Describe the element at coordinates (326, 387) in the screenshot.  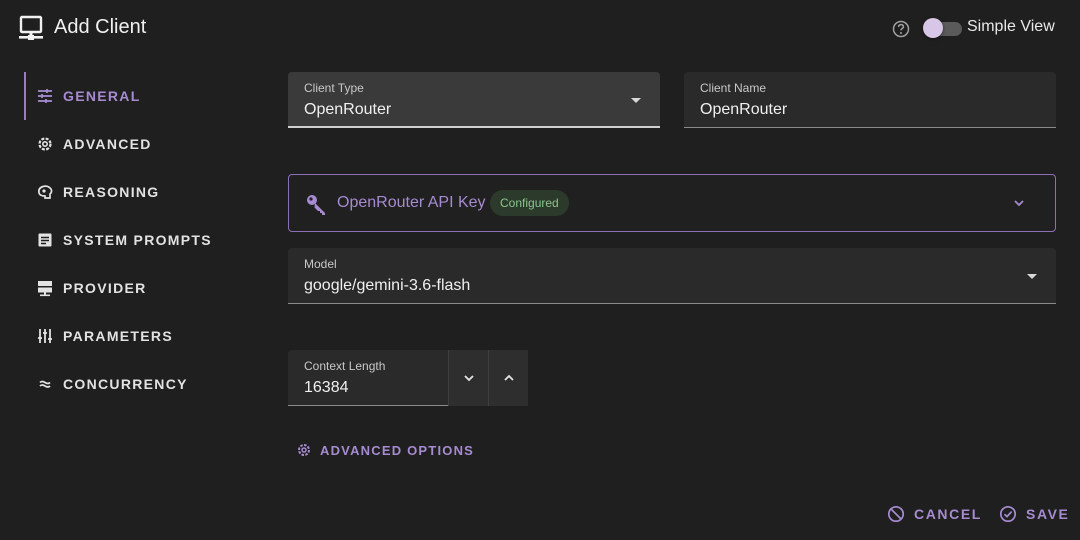
I see `context-length-value: 16384` at that location.